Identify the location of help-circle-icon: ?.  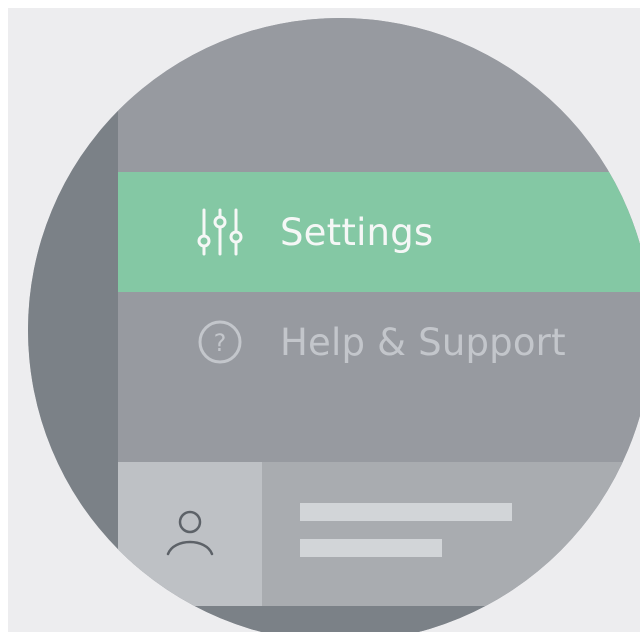
(222, 342).